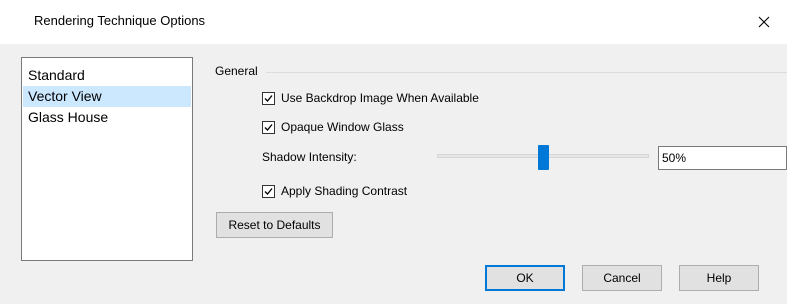 The height and width of the screenshot is (304, 787). Describe the element at coordinates (107, 75) in the screenshot. I see `list-item-standard: Standard` at that location.